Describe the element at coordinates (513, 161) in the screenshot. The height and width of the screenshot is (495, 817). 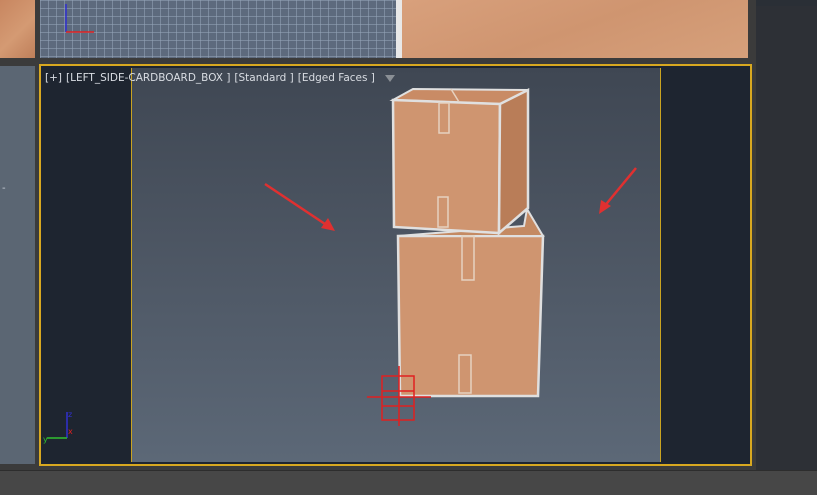
I see `upper-box-side-face` at that location.